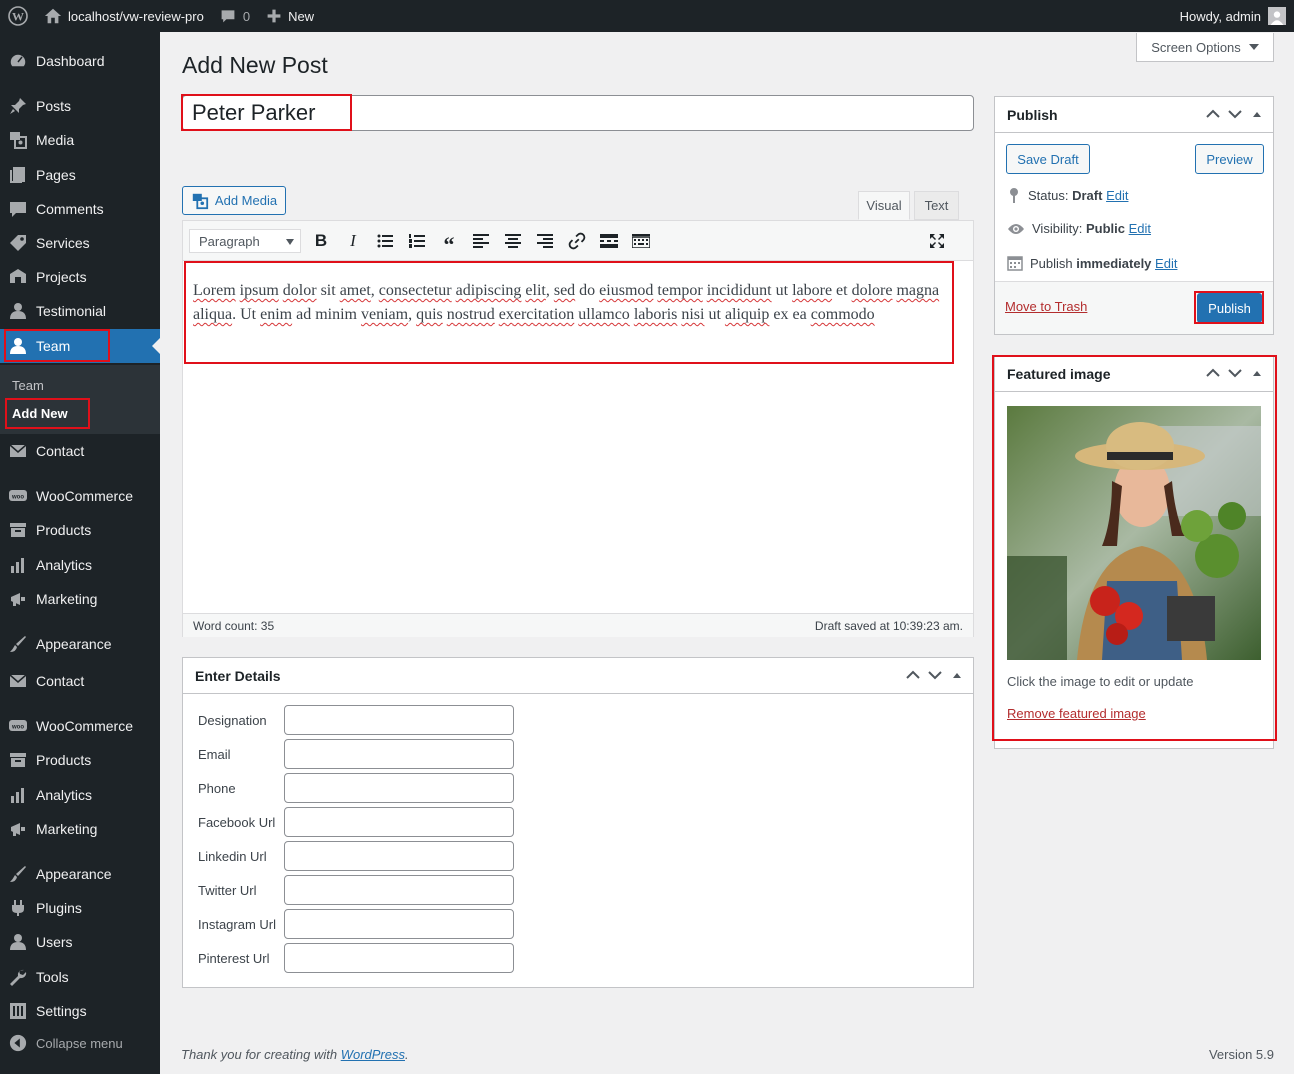 This screenshot has width=1294, height=1074. Describe the element at coordinates (1253, 47) in the screenshot. I see `caret-down-icon` at that location.